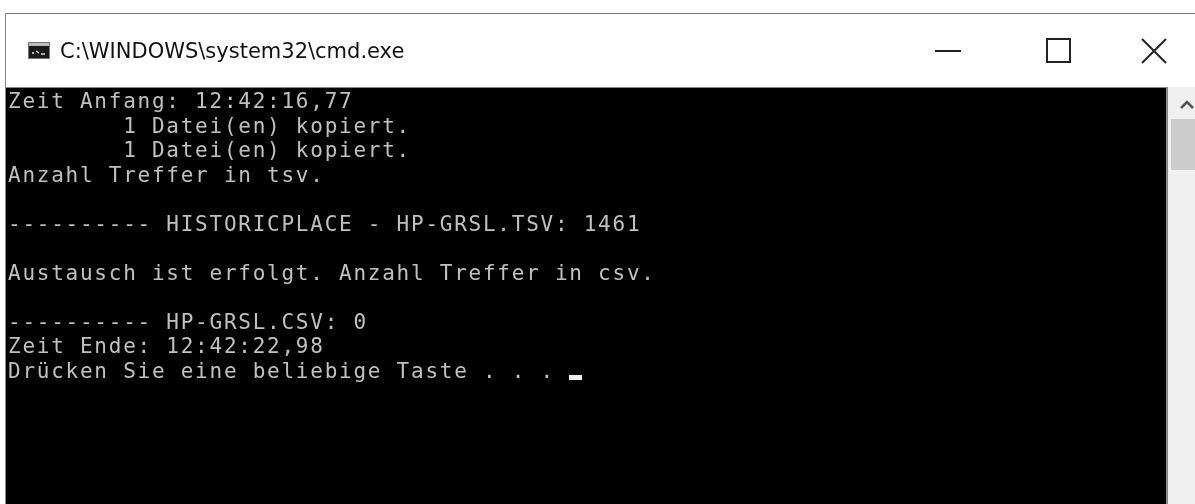 The image size is (1195, 504). I want to click on minimize-icon, so click(948, 50).